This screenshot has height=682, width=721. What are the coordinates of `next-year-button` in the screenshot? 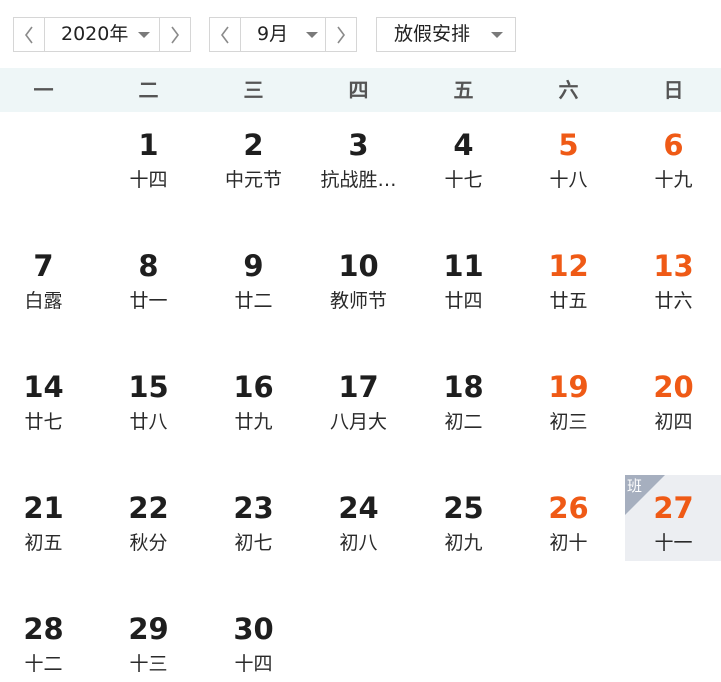 It's located at (174, 34).